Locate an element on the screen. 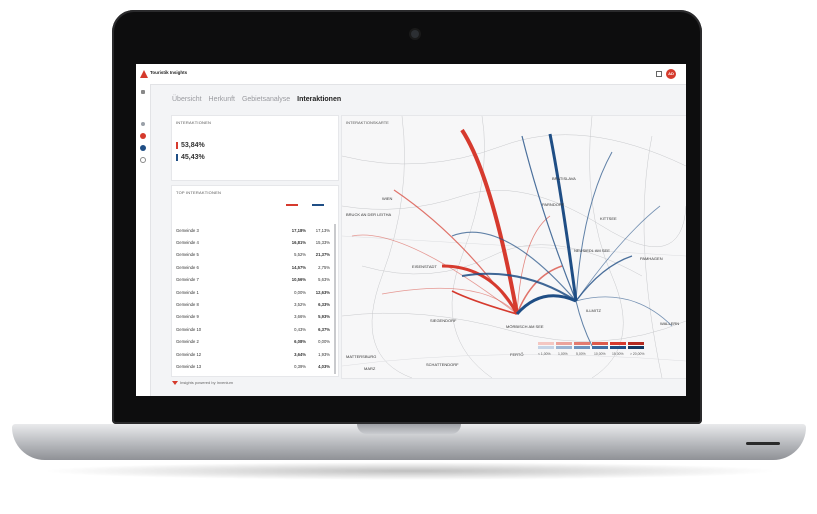  table-cell-name: Gemeinde 8 is located at coordinates (187, 305).